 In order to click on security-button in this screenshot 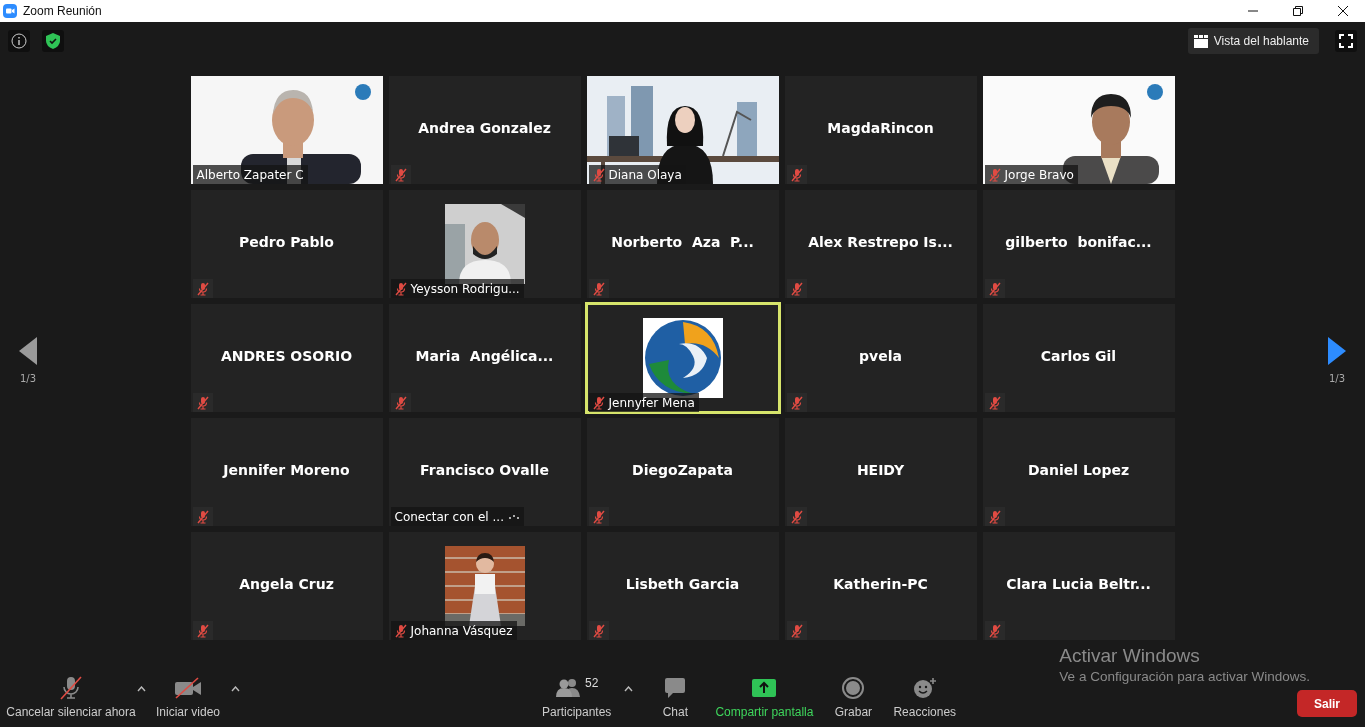, I will do `click(53, 41)`.